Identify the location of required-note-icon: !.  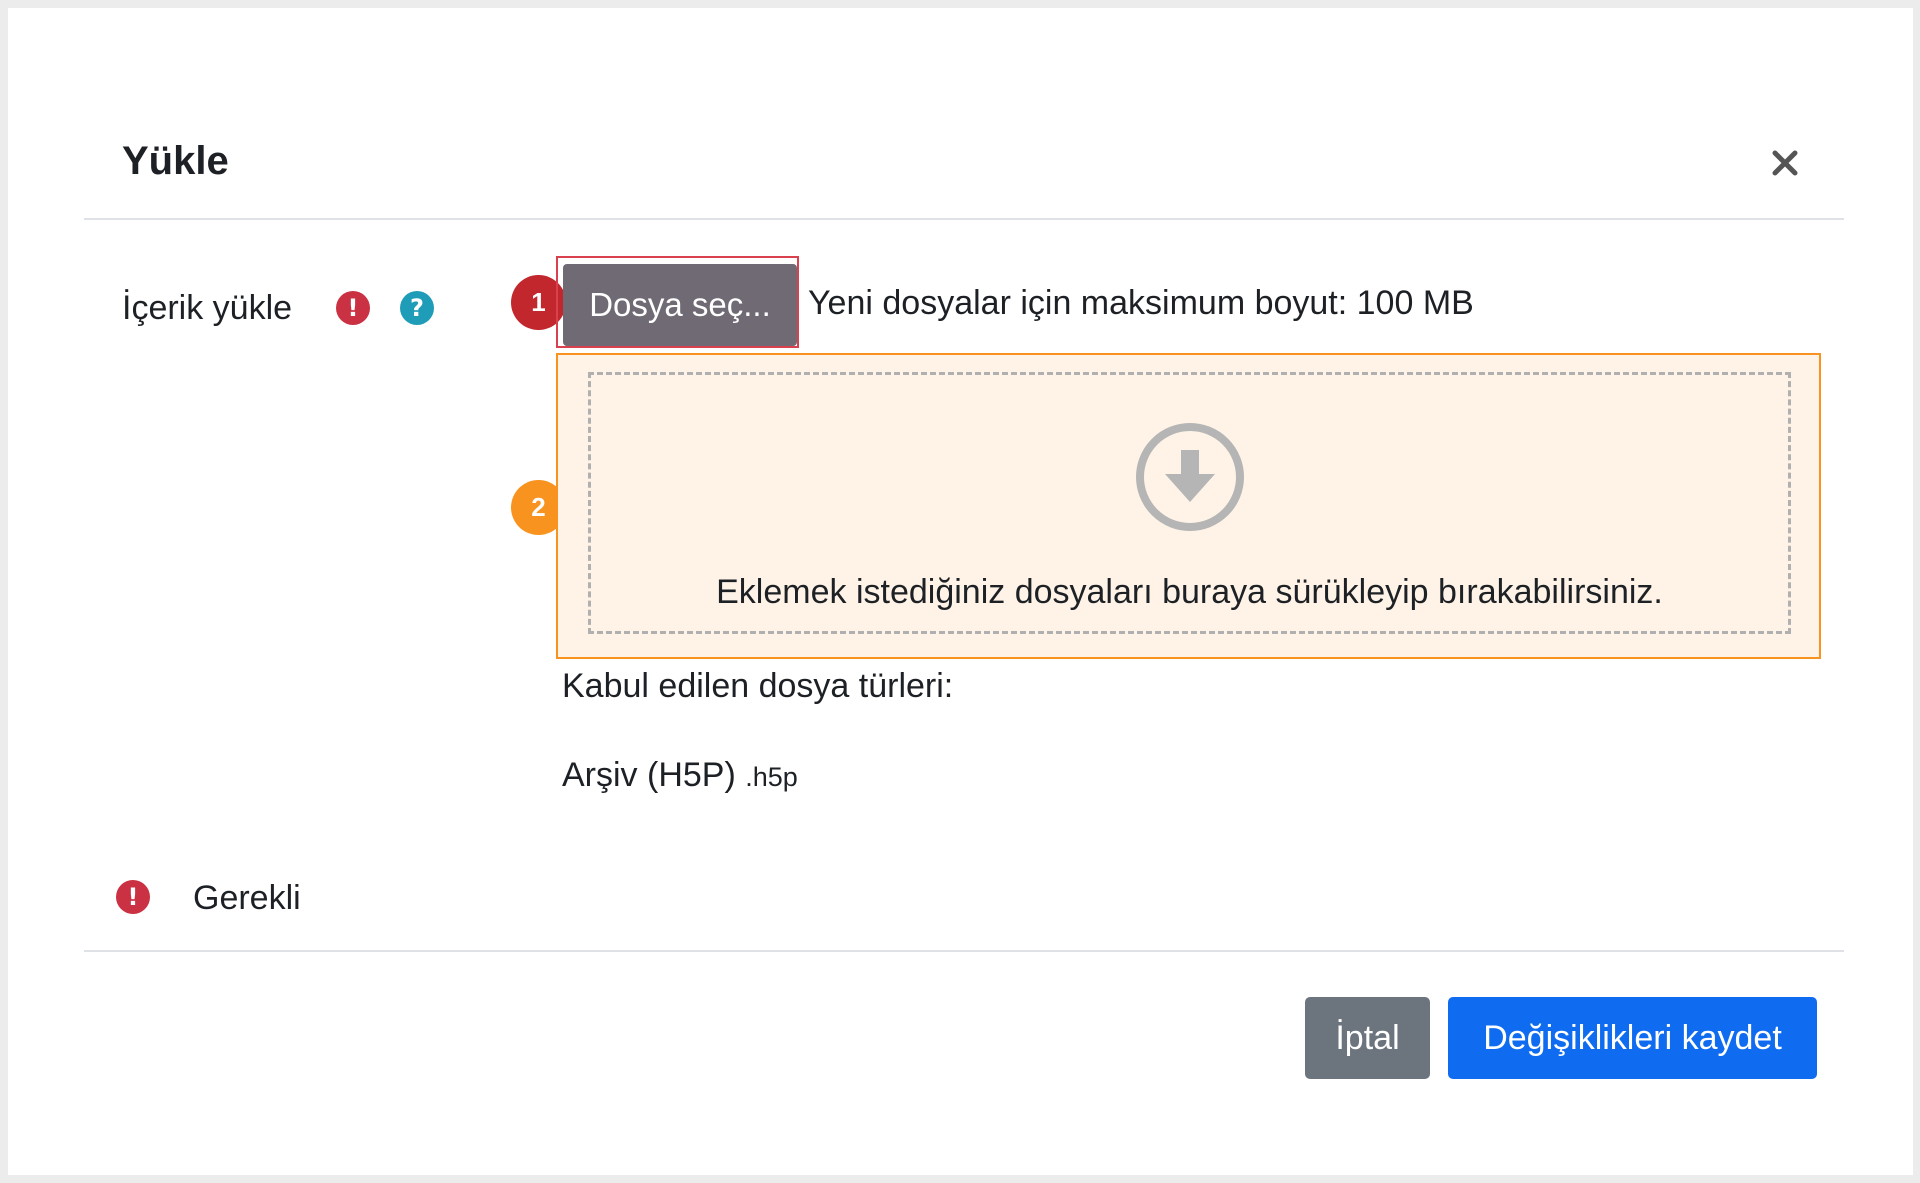
(133, 897).